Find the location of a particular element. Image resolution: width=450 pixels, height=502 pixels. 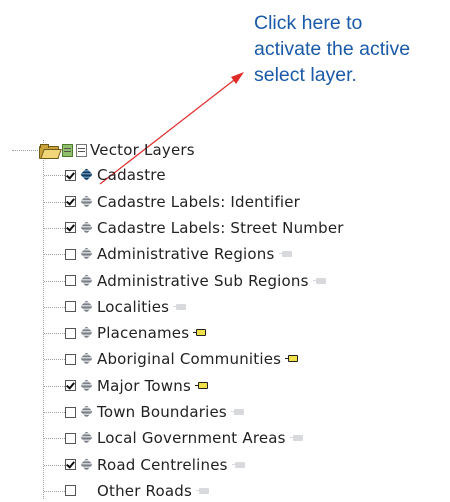

layer-row: Cadastre Labels: Street Number is located at coordinates (204, 228).